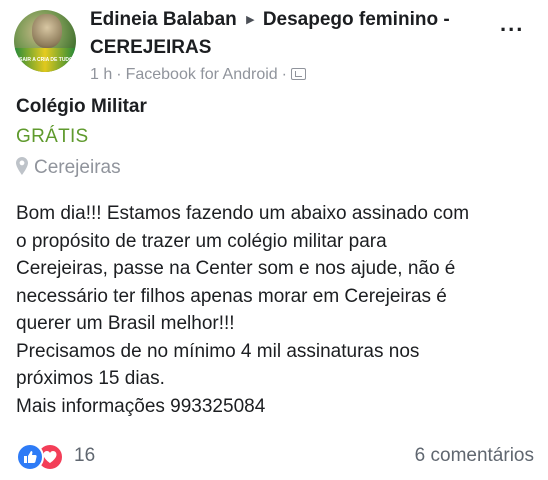 The image size is (548, 480). I want to click on avatar-caption: SAIR A CRIA DE TUDO, so click(46, 60).